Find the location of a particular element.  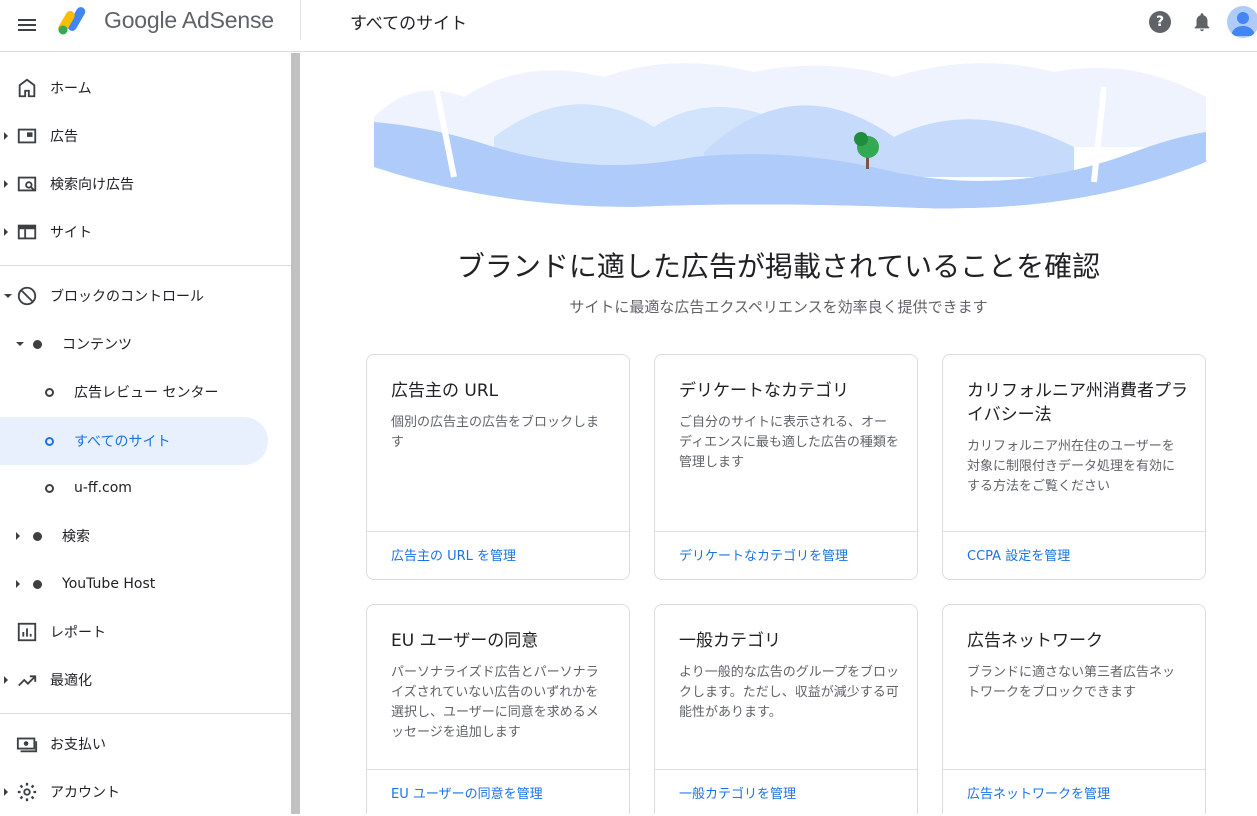

adsense-logo-icon is located at coordinates (72, 21).